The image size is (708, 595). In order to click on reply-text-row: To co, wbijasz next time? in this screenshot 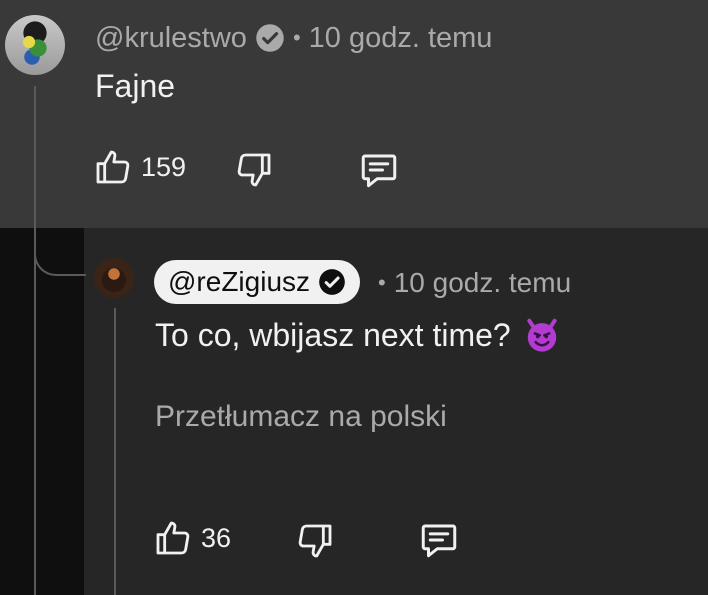, I will do `click(358, 335)`.